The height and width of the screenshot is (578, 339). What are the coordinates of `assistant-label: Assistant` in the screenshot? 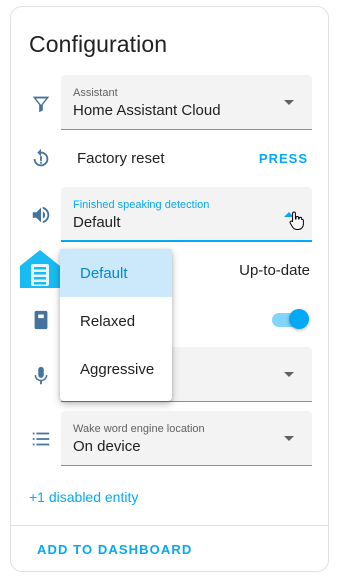 It's located at (95, 93).